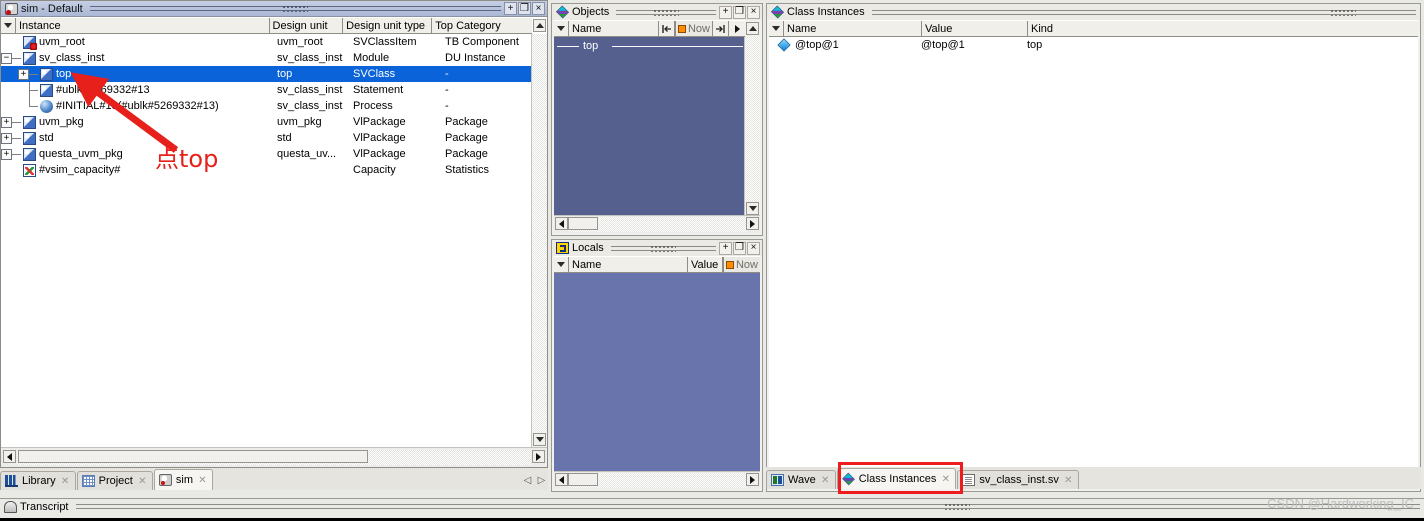  What do you see at coordinates (657, 372) in the screenshot?
I see `locals-list` at bounding box center [657, 372].